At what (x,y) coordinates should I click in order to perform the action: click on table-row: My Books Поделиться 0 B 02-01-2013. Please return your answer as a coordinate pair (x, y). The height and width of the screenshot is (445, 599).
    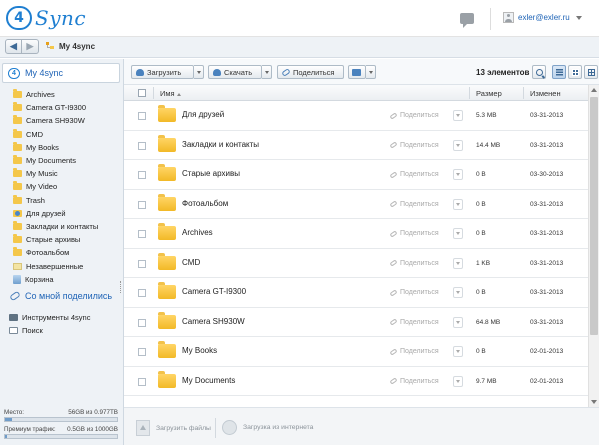
    Looking at the image, I should click on (356, 352).